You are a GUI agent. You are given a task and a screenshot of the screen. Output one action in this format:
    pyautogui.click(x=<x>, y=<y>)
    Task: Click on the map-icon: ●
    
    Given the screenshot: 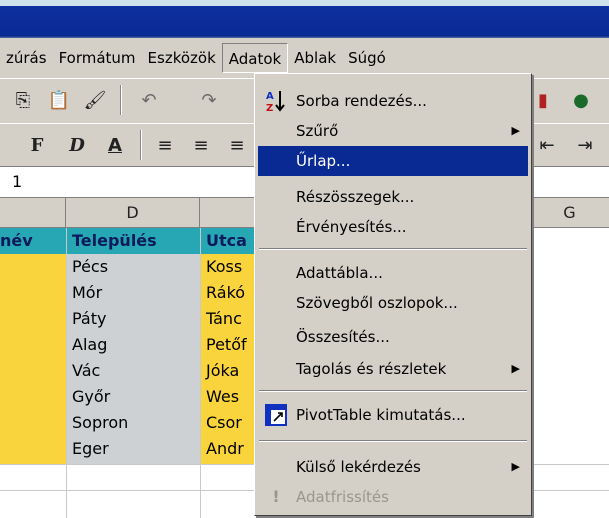 What is the action you would take?
    pyautogui.click(x=581, y=100)
    